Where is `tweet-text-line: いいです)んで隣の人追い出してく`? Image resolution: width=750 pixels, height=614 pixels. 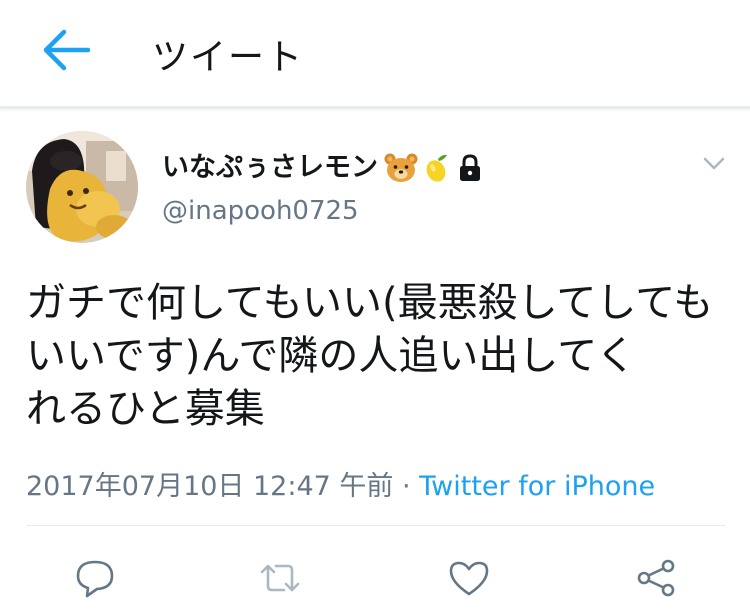 tweet-text-line: いいです)んで隣の人追い出してく is located at coordinates (331, 356).